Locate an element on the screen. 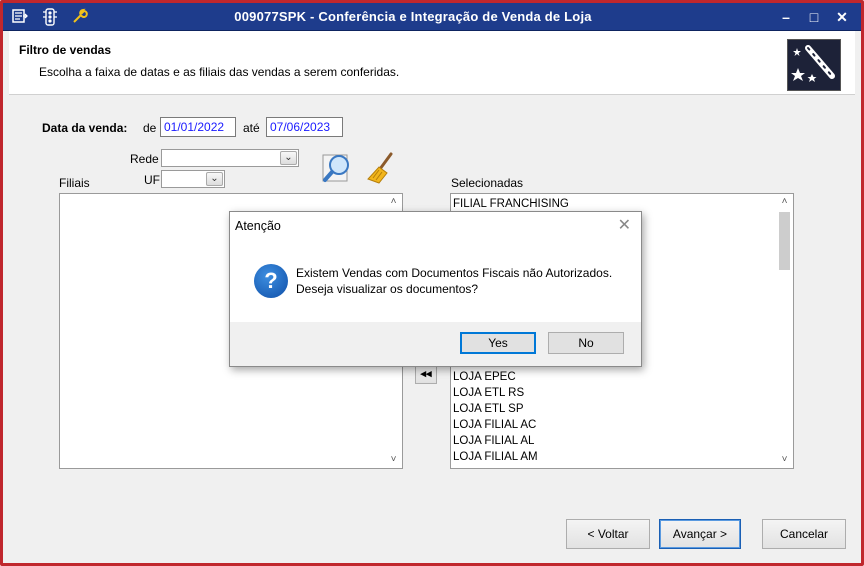  dialog-title: Atenção is located at coordinates (258, 226).